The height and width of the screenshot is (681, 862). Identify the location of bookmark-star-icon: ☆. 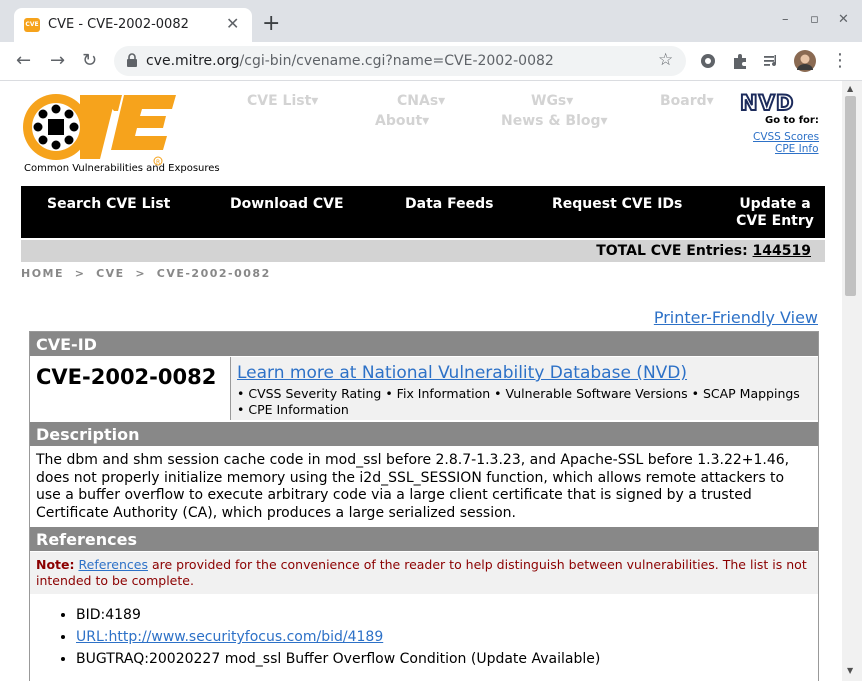
(665, 60).